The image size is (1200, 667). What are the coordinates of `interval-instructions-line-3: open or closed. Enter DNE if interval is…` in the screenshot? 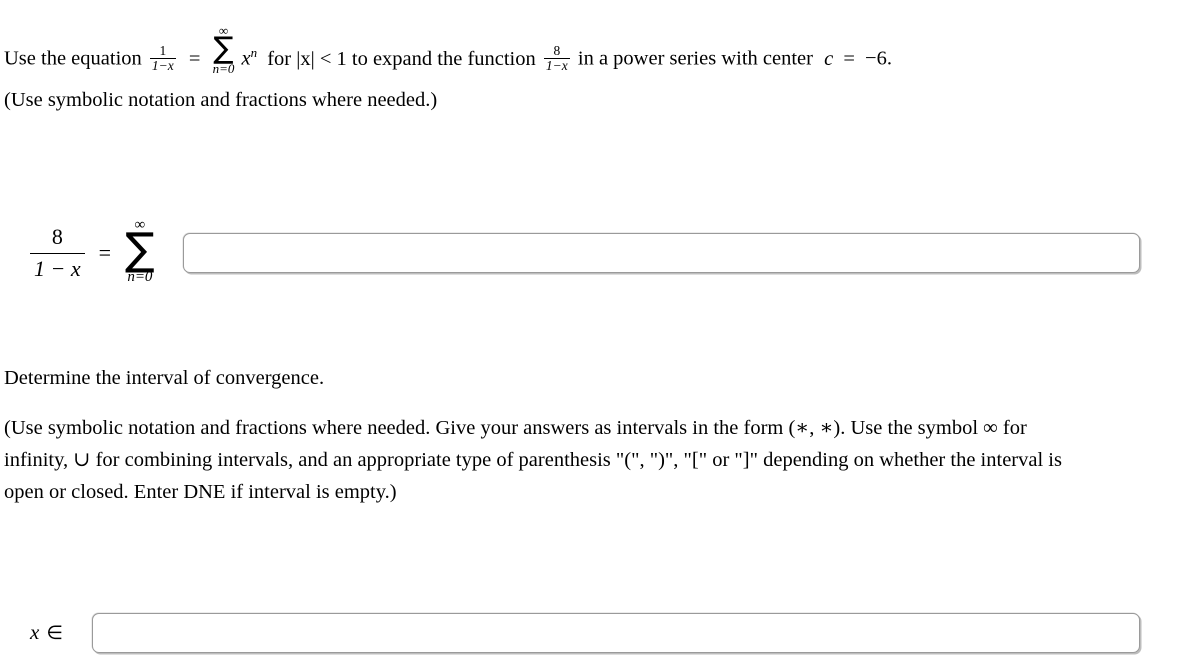 It's located at (200, 492).